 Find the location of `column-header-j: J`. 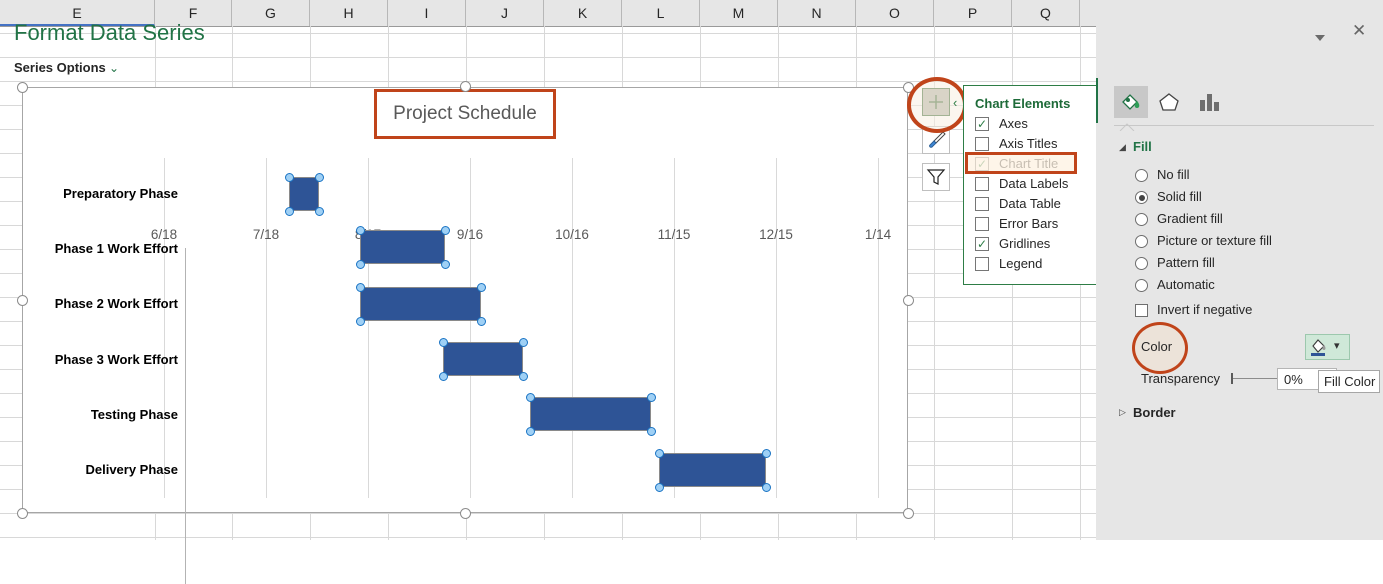

column-header-j: J is located at coordinates (505, 13).